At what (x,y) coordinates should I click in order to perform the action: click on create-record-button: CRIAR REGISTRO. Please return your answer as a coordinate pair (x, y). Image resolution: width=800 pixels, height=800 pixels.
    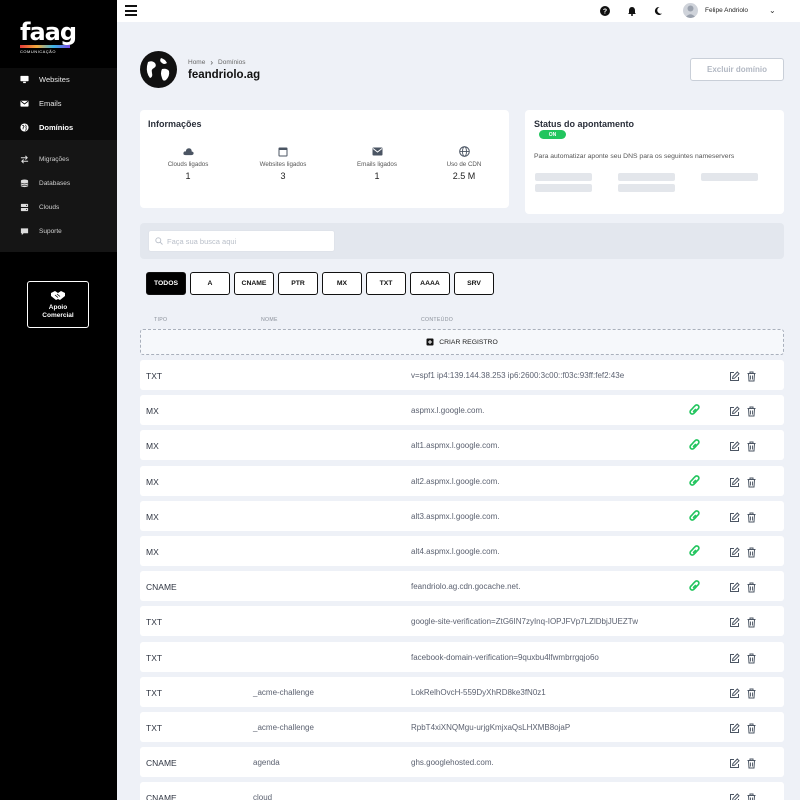
    Looking at the image, I should click on (462, 342).